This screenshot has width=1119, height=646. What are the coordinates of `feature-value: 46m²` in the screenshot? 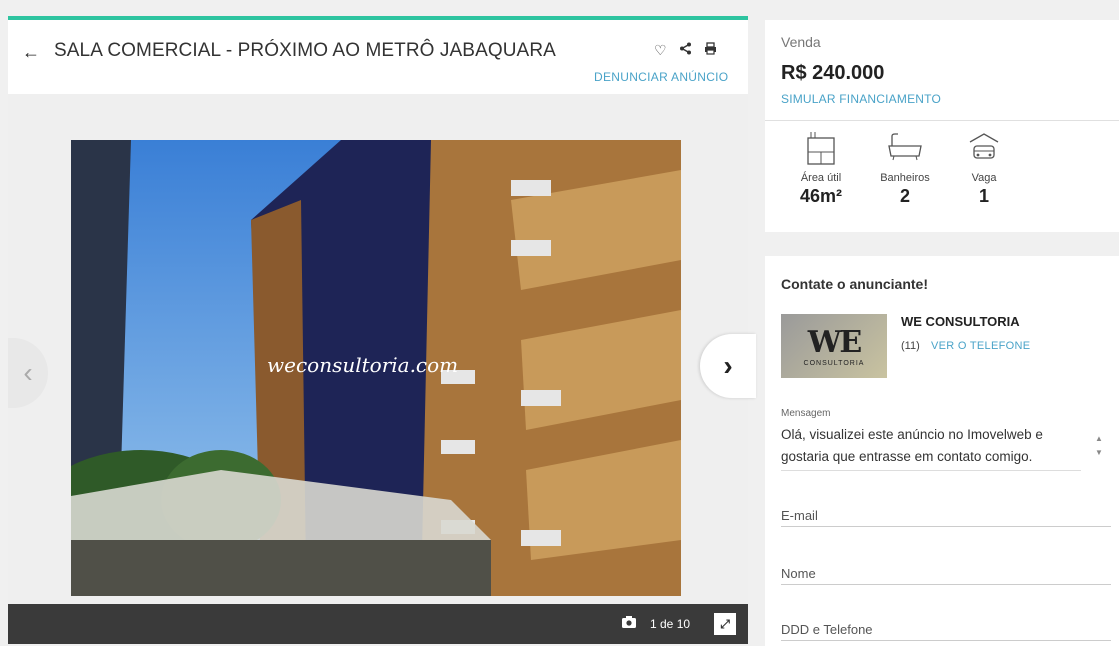 It's located at (821, 196).